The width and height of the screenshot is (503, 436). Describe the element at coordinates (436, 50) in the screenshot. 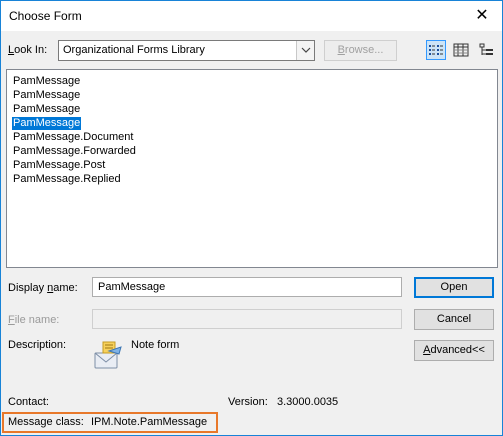

I see `list-view-icon` at that location.